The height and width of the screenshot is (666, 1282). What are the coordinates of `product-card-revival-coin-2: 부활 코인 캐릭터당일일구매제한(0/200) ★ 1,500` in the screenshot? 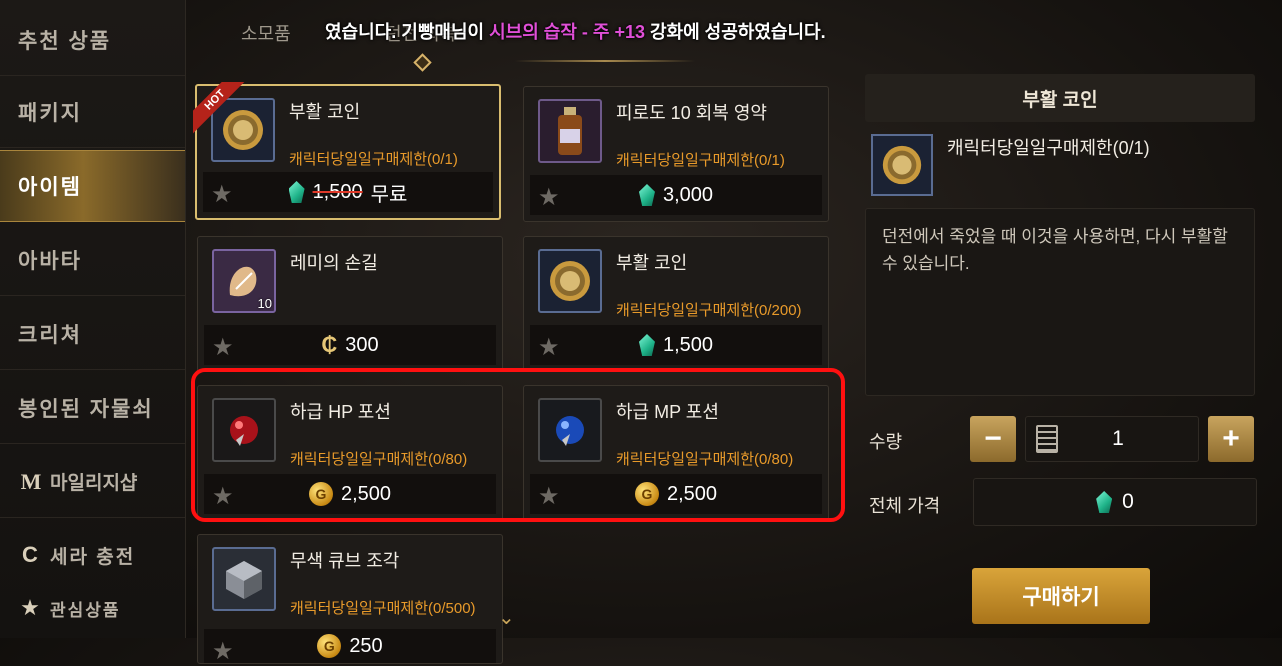 It's located at (676, 304).